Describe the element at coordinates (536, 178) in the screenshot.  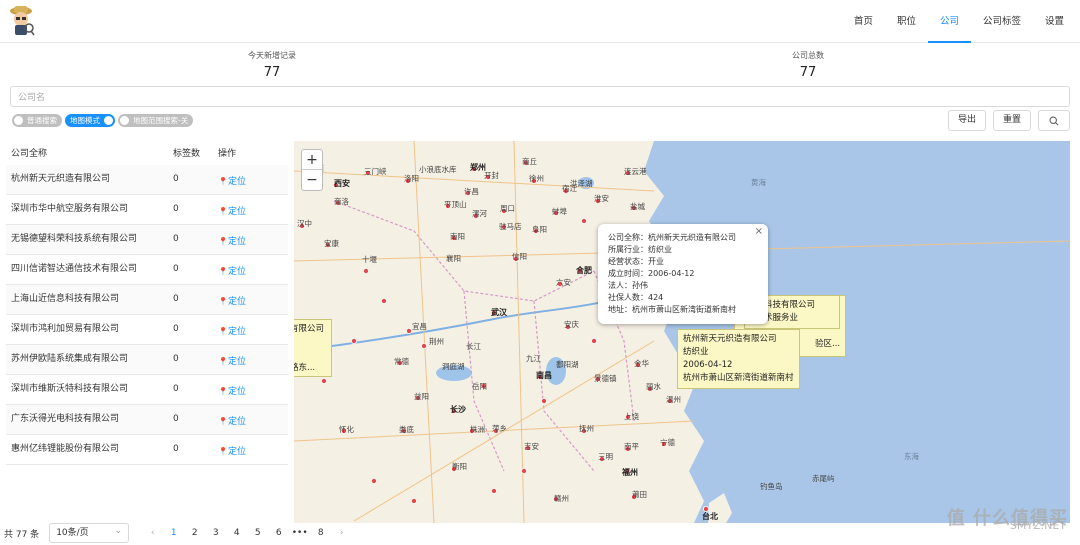
I see `label-xuzhou: 徐州` at that location.